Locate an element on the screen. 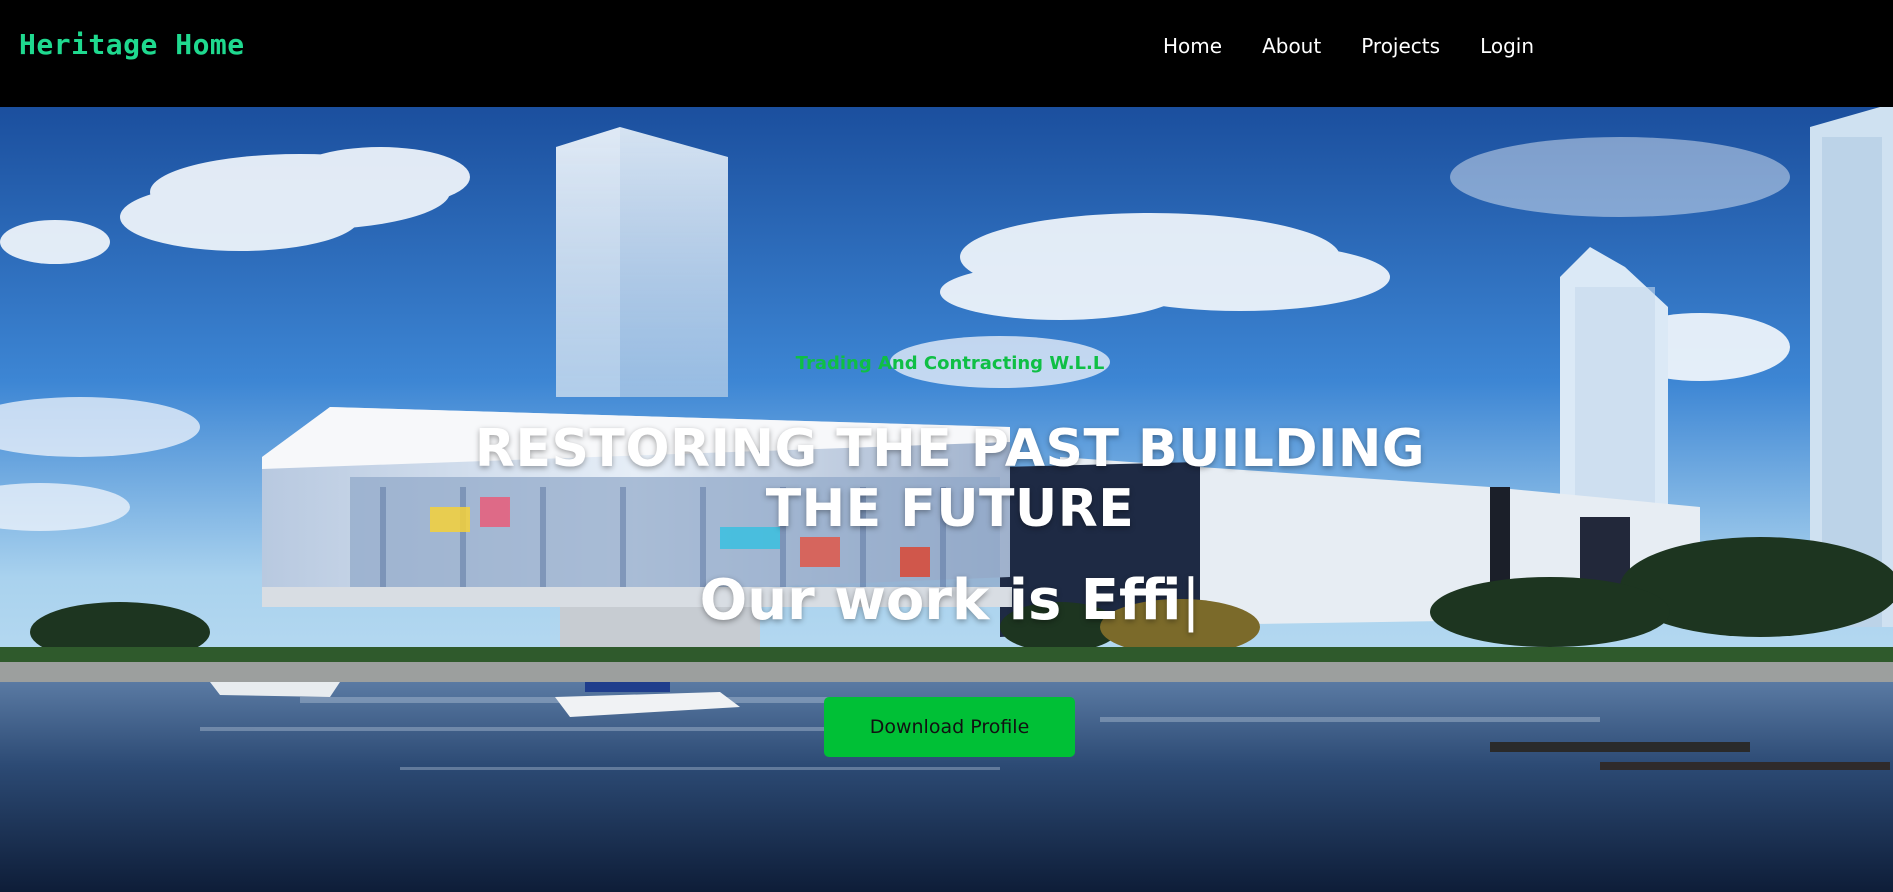  nav-link-projects: Projects is located at coordinates (1400, 46).